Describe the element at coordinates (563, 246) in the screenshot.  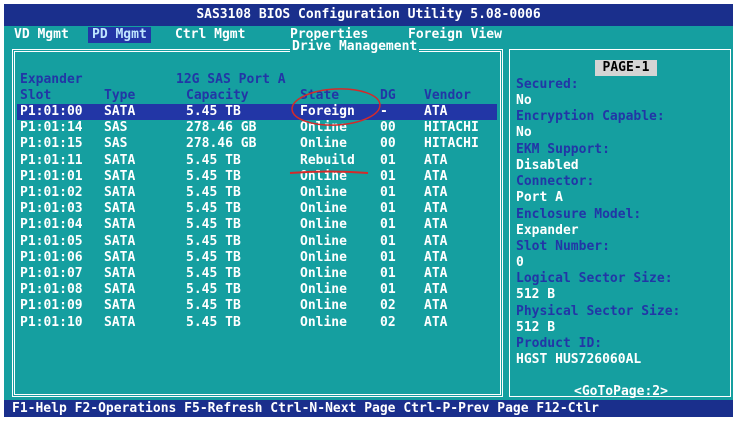
I see `info-label: Slot Number:` at that location.